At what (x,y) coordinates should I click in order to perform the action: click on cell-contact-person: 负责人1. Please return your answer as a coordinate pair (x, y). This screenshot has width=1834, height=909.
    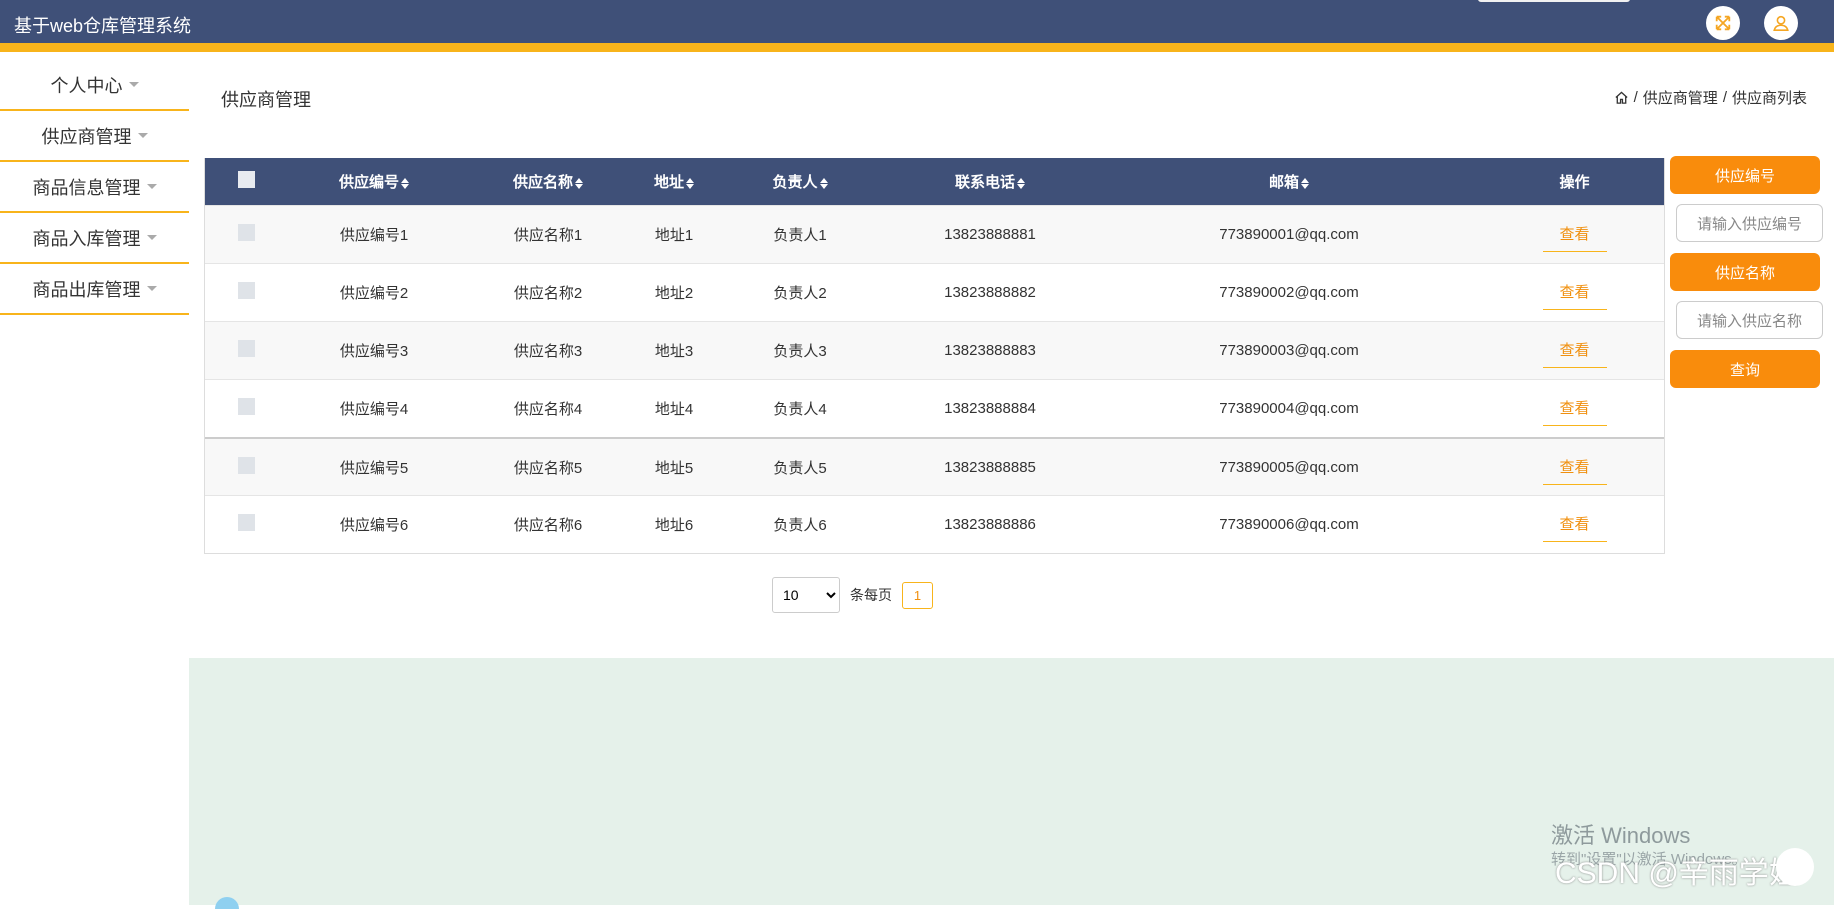
    Looking at the image, I should click on (800, 235).